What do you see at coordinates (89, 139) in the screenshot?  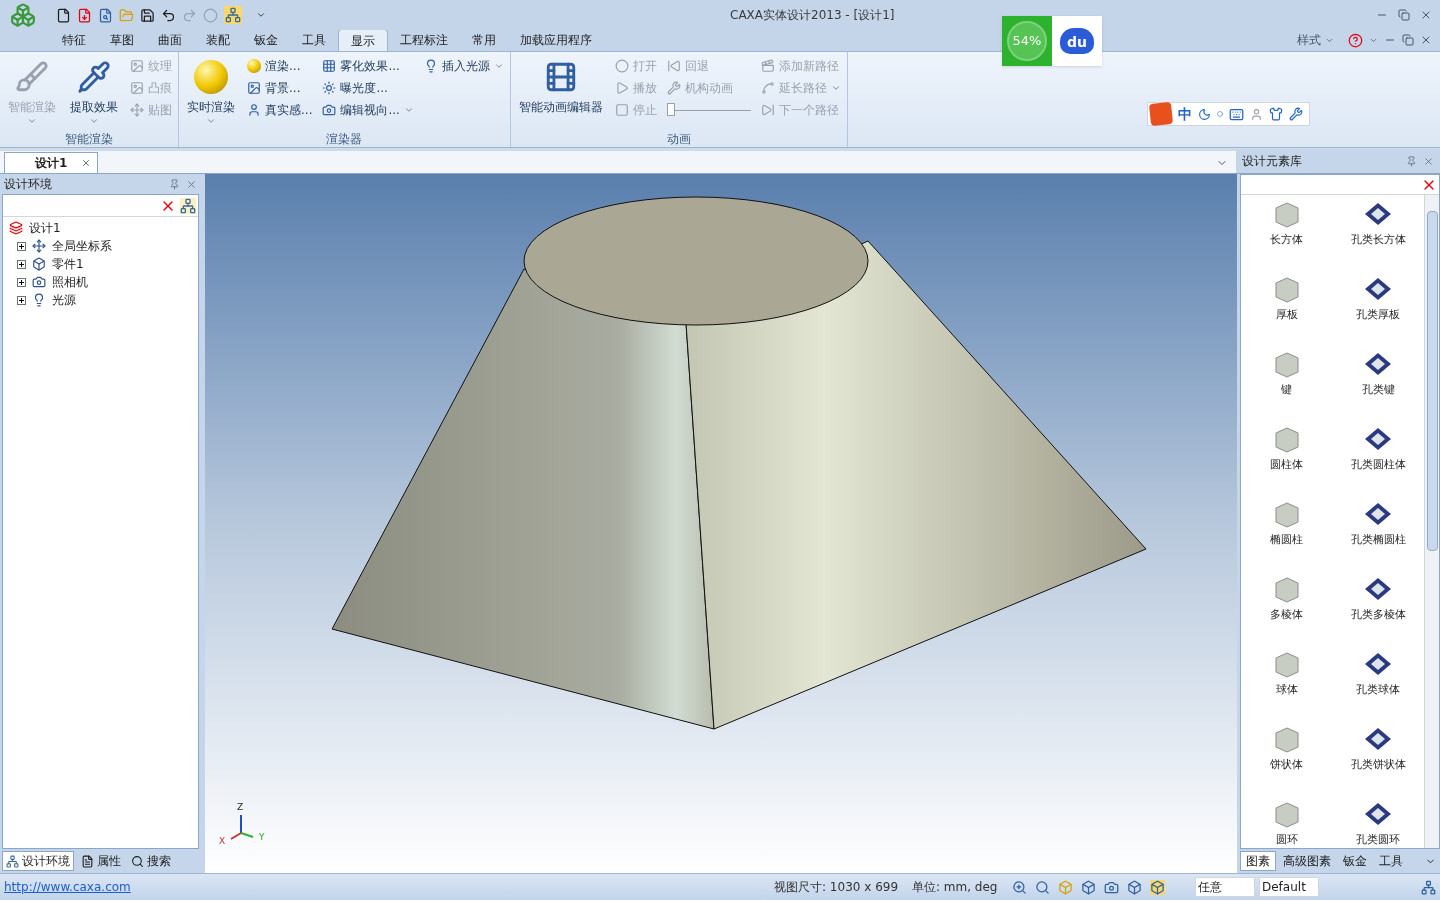 I see `ribbon-group-title: 智能渲染` at bounding box center [89, 139].